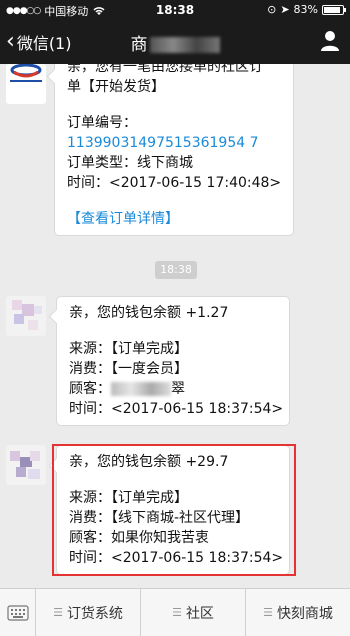 Image resolution: width=350 pixels, height=636 pixels. I want to click on wallet-customer: 顾客： 翠, so click(173, 389).